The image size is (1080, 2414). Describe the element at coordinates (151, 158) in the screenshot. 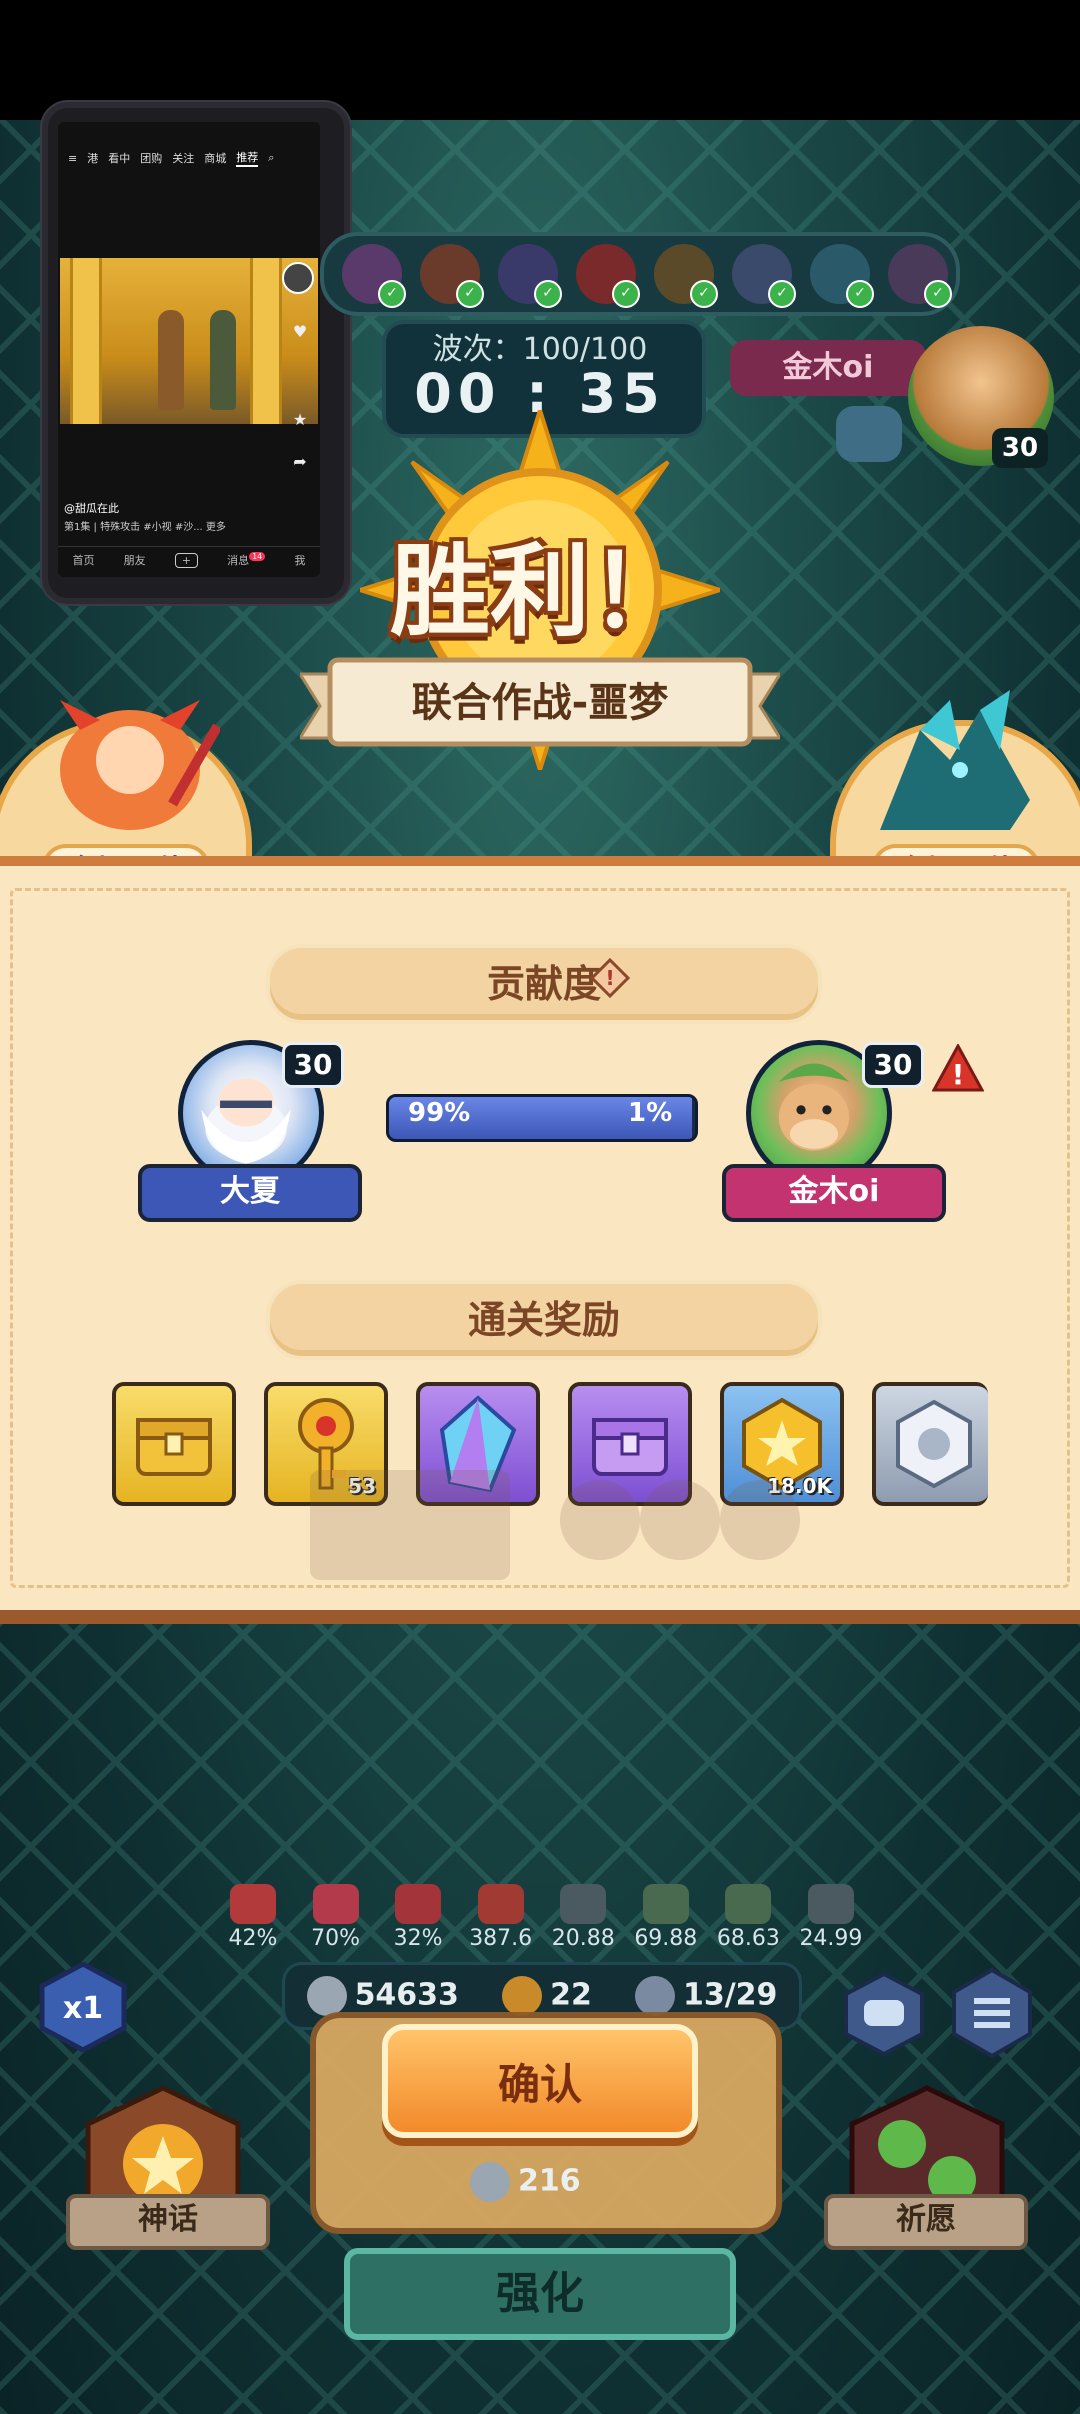

I see `pip-tab: 团购` at that location.